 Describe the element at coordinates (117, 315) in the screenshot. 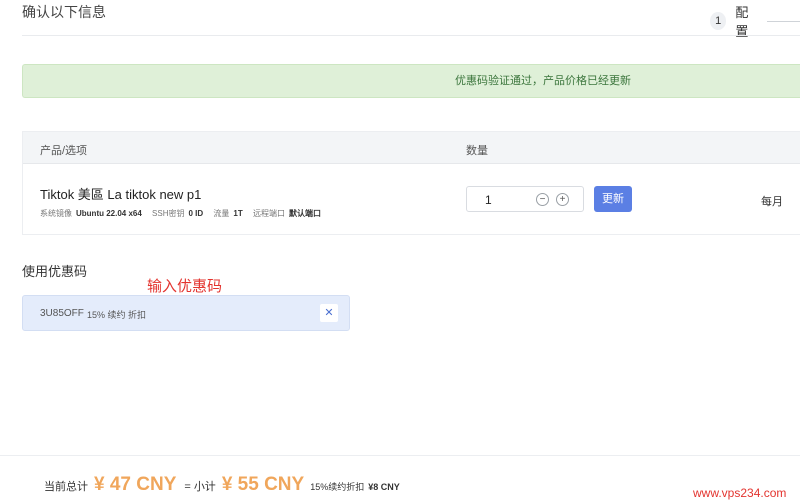

I see `coupon-description: 15% 续约 折扣` at that location.